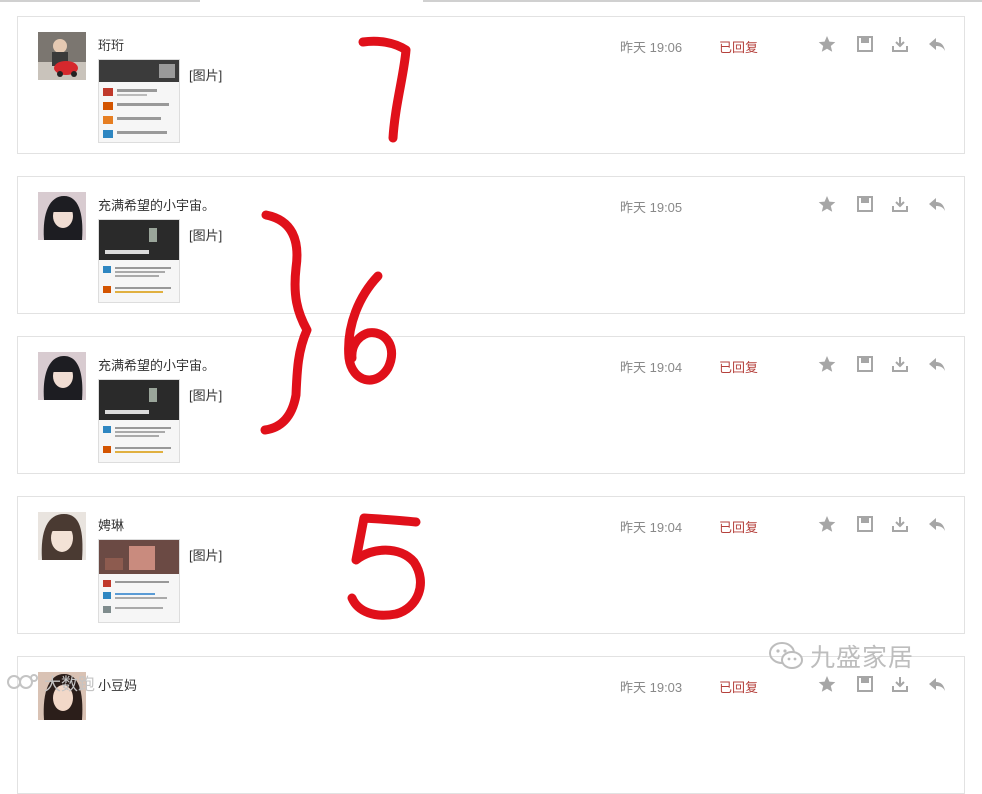 The height and width of the screenshot is (794, 982). Describe the element at coordinates (651, 687) in the screenshot. I see `message-time: 昨天 19:03` at that location.